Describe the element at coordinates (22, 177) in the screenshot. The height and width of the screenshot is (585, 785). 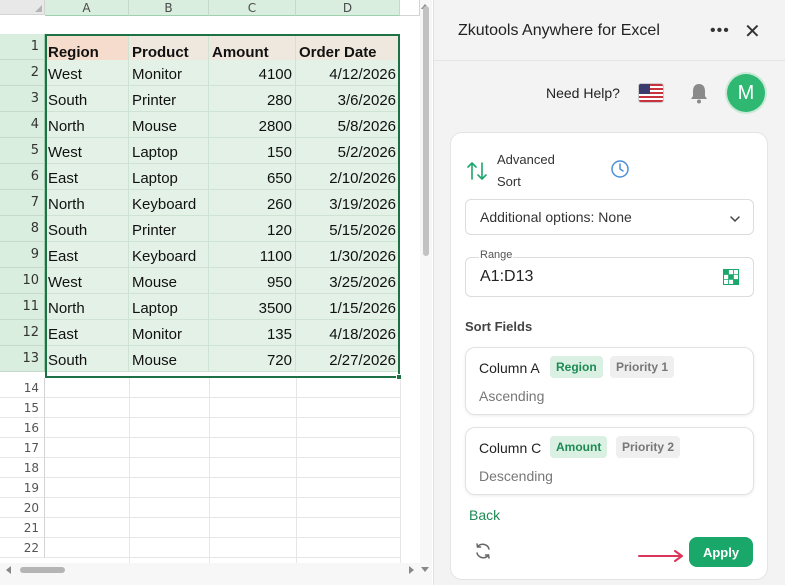
I see `row-header: 6` at that location.